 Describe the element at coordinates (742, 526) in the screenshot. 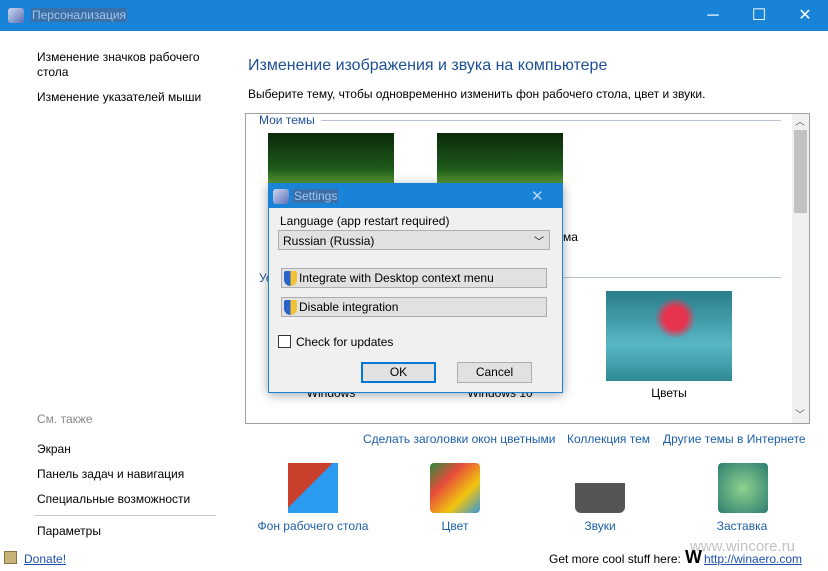

I see `option-screensaver: Заставка` at that location.